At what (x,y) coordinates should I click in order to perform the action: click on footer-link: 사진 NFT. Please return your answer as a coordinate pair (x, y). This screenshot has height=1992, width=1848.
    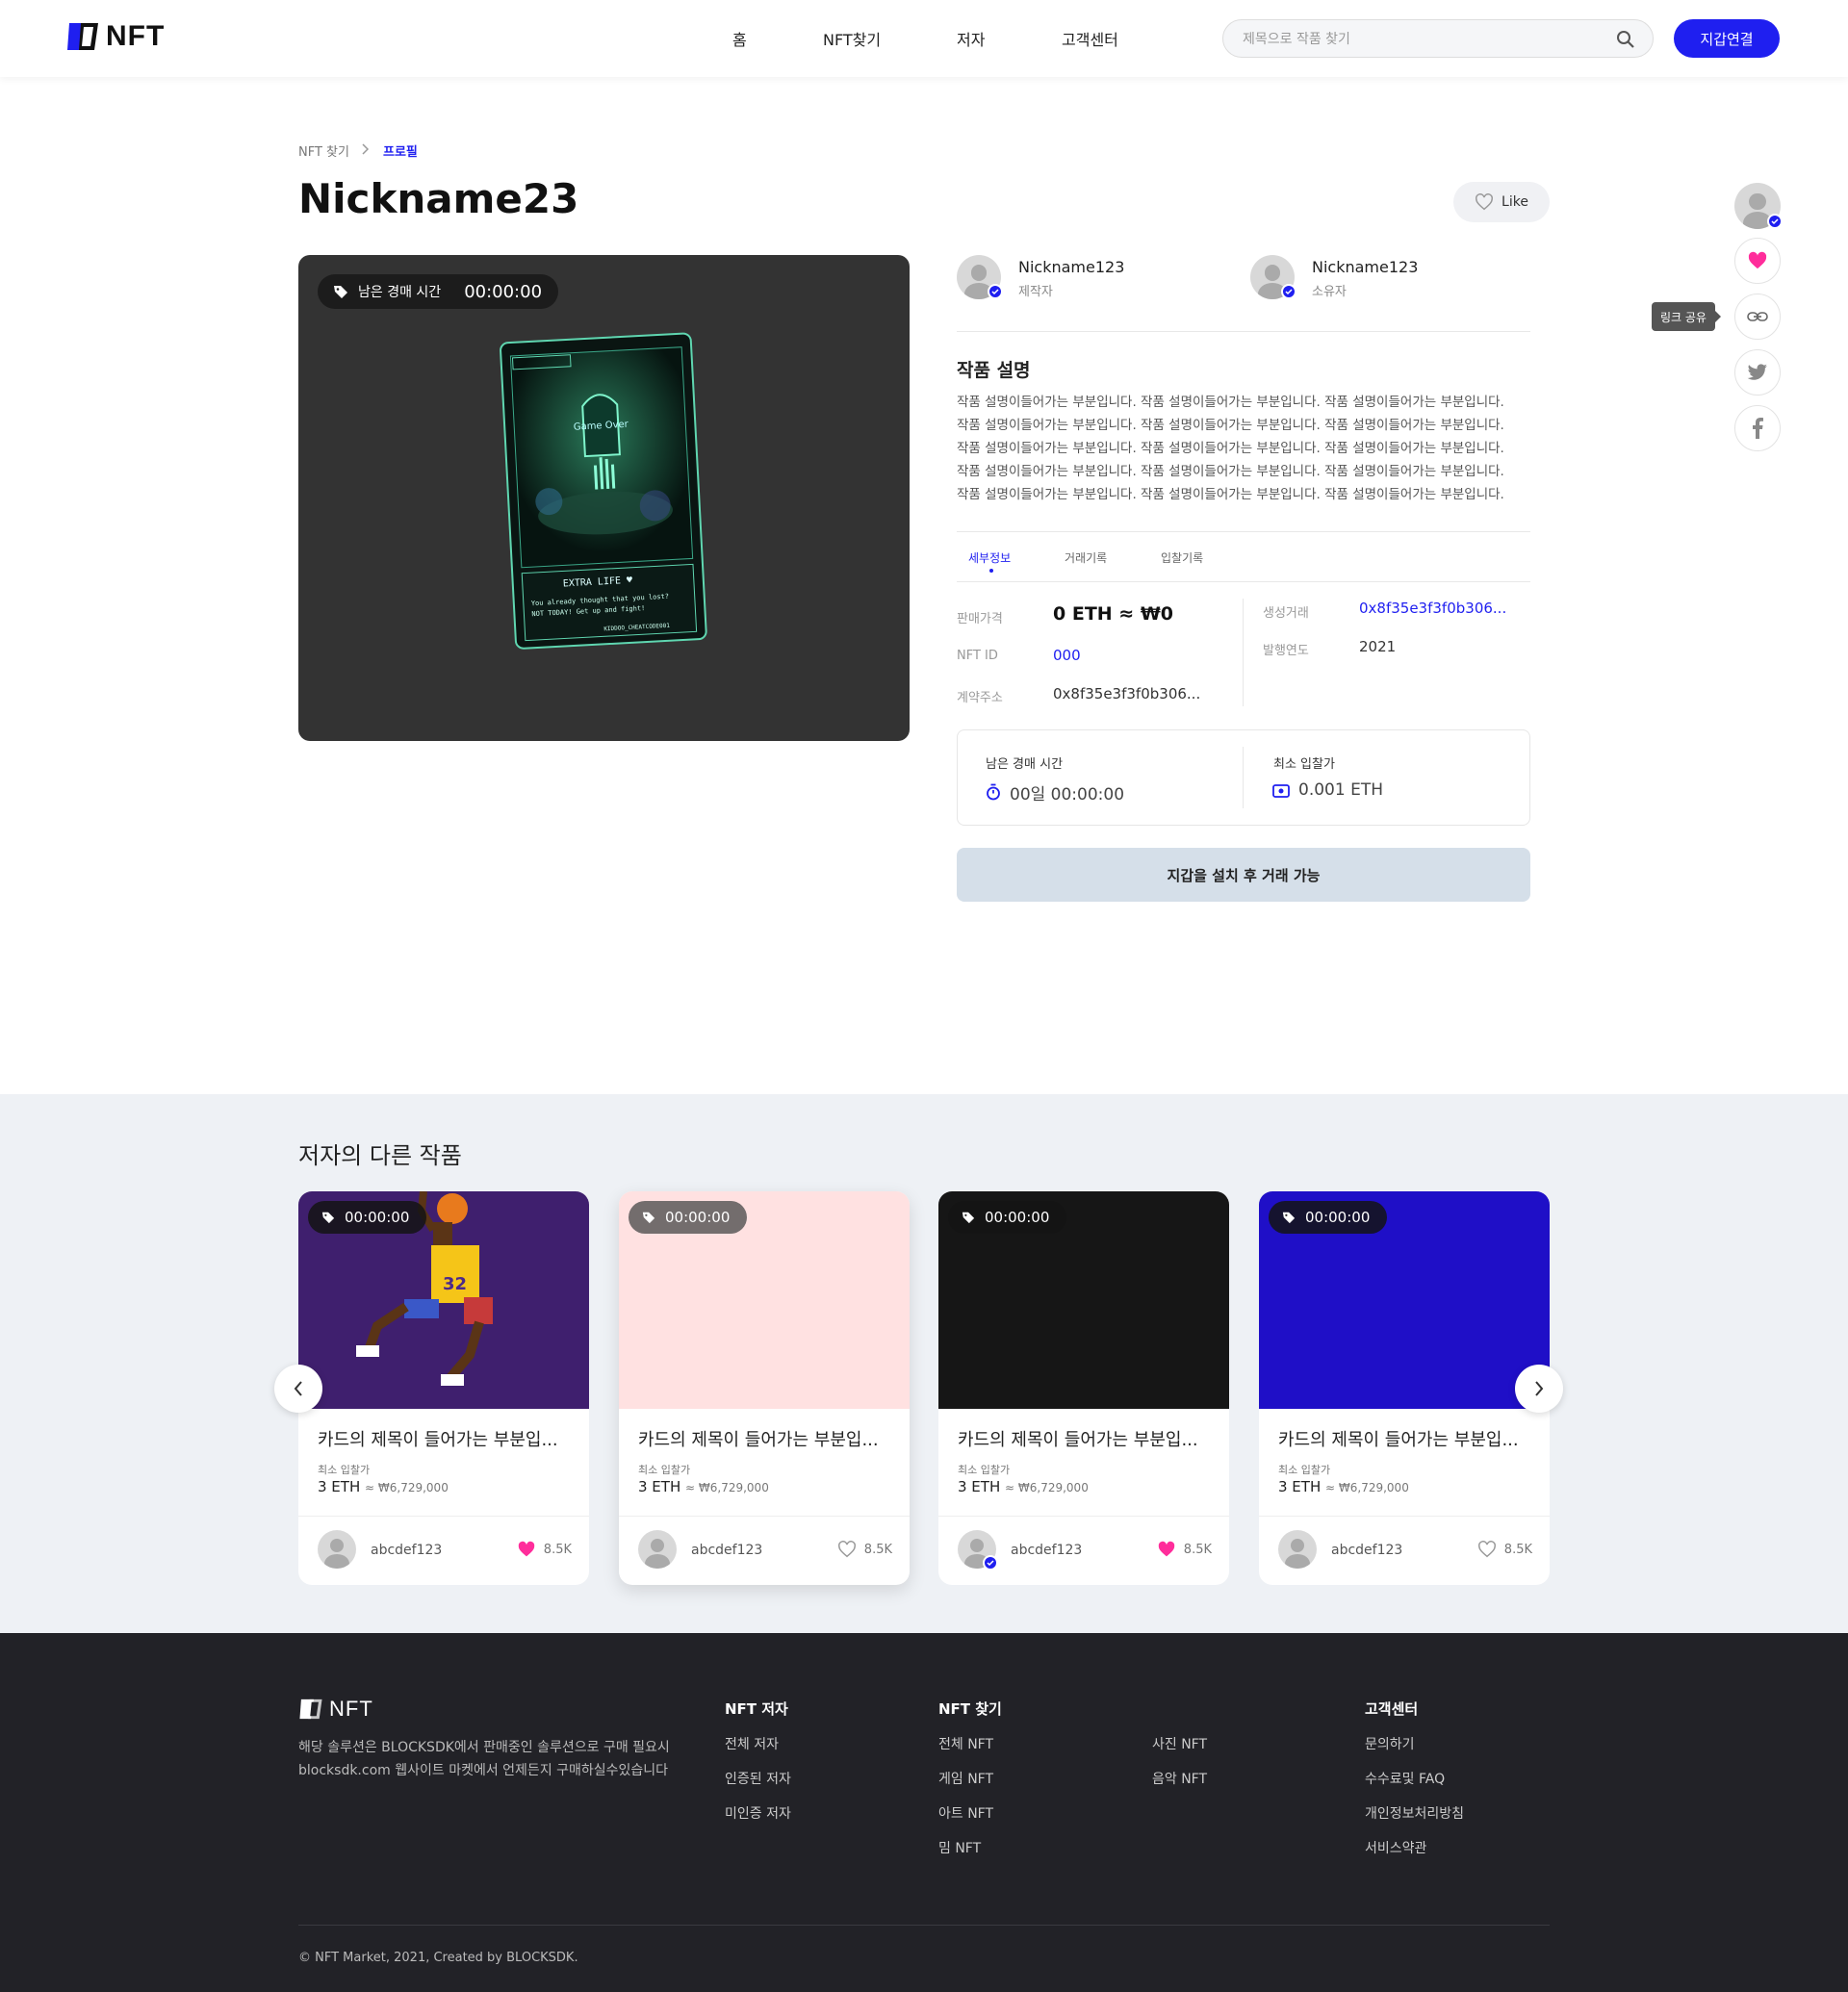
    Looking at the image, I should click on (1179, 1744).